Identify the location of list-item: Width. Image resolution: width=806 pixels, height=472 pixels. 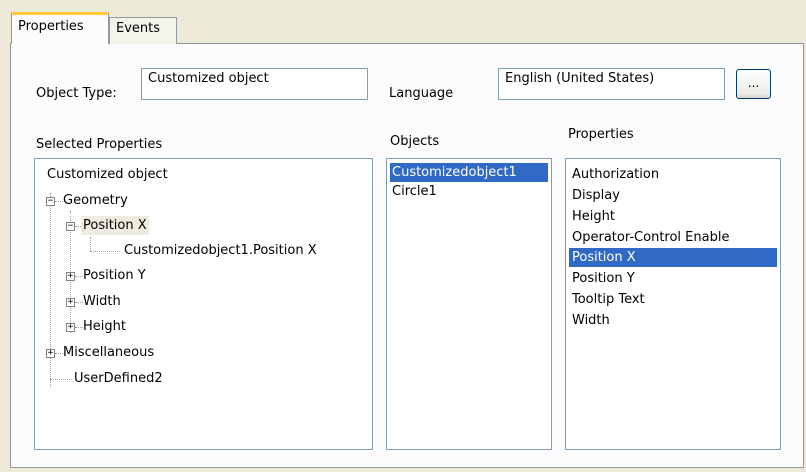
(589, 320).